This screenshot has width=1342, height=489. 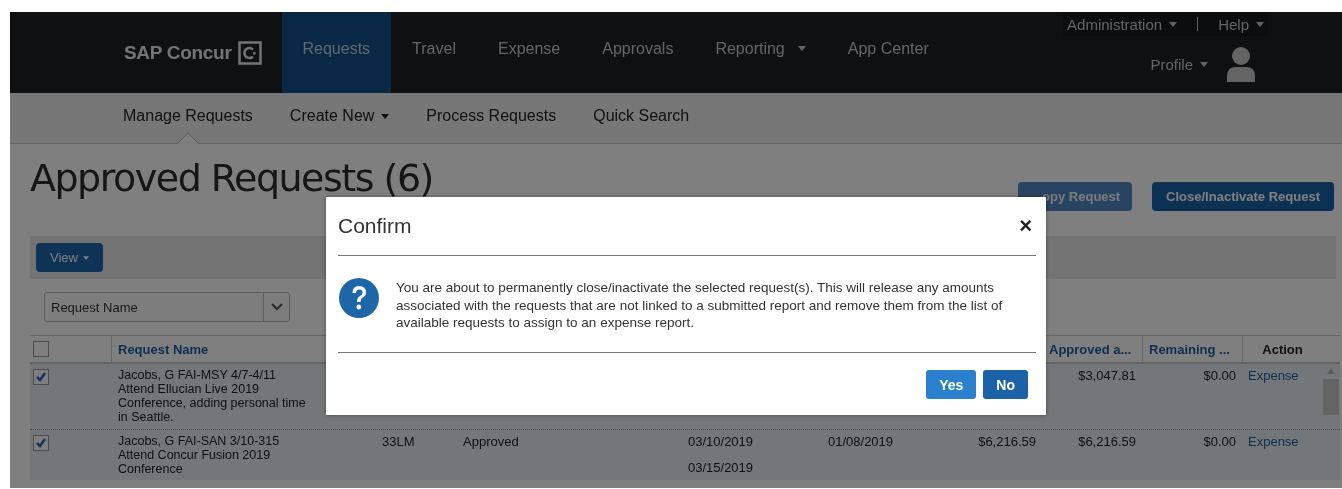 I want to click on nav-tab: Approvals, so click(x=638, y=52).